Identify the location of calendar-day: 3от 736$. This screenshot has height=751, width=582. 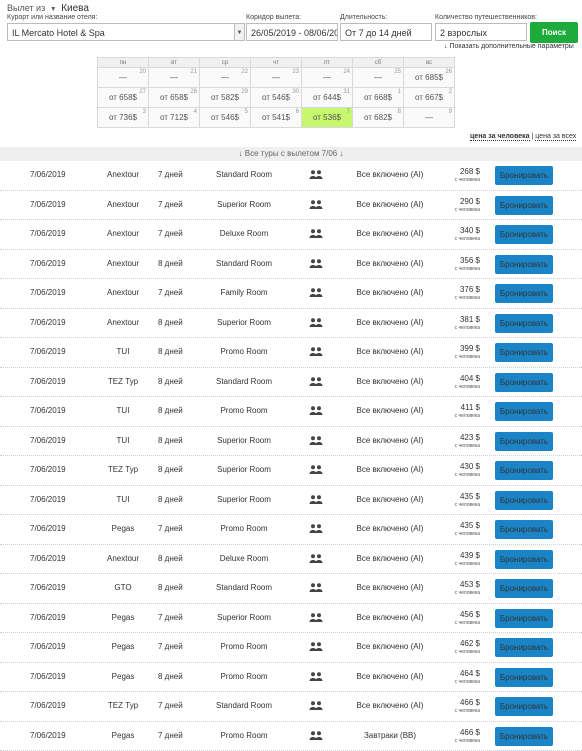
(123, 118).